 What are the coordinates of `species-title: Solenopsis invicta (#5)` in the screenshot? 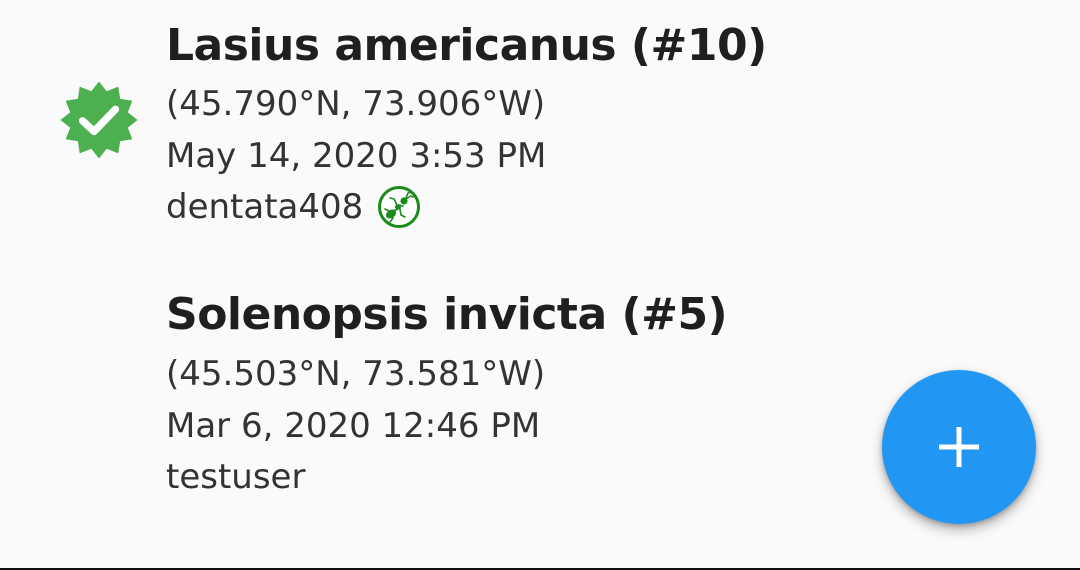 It's located at (447, 314).